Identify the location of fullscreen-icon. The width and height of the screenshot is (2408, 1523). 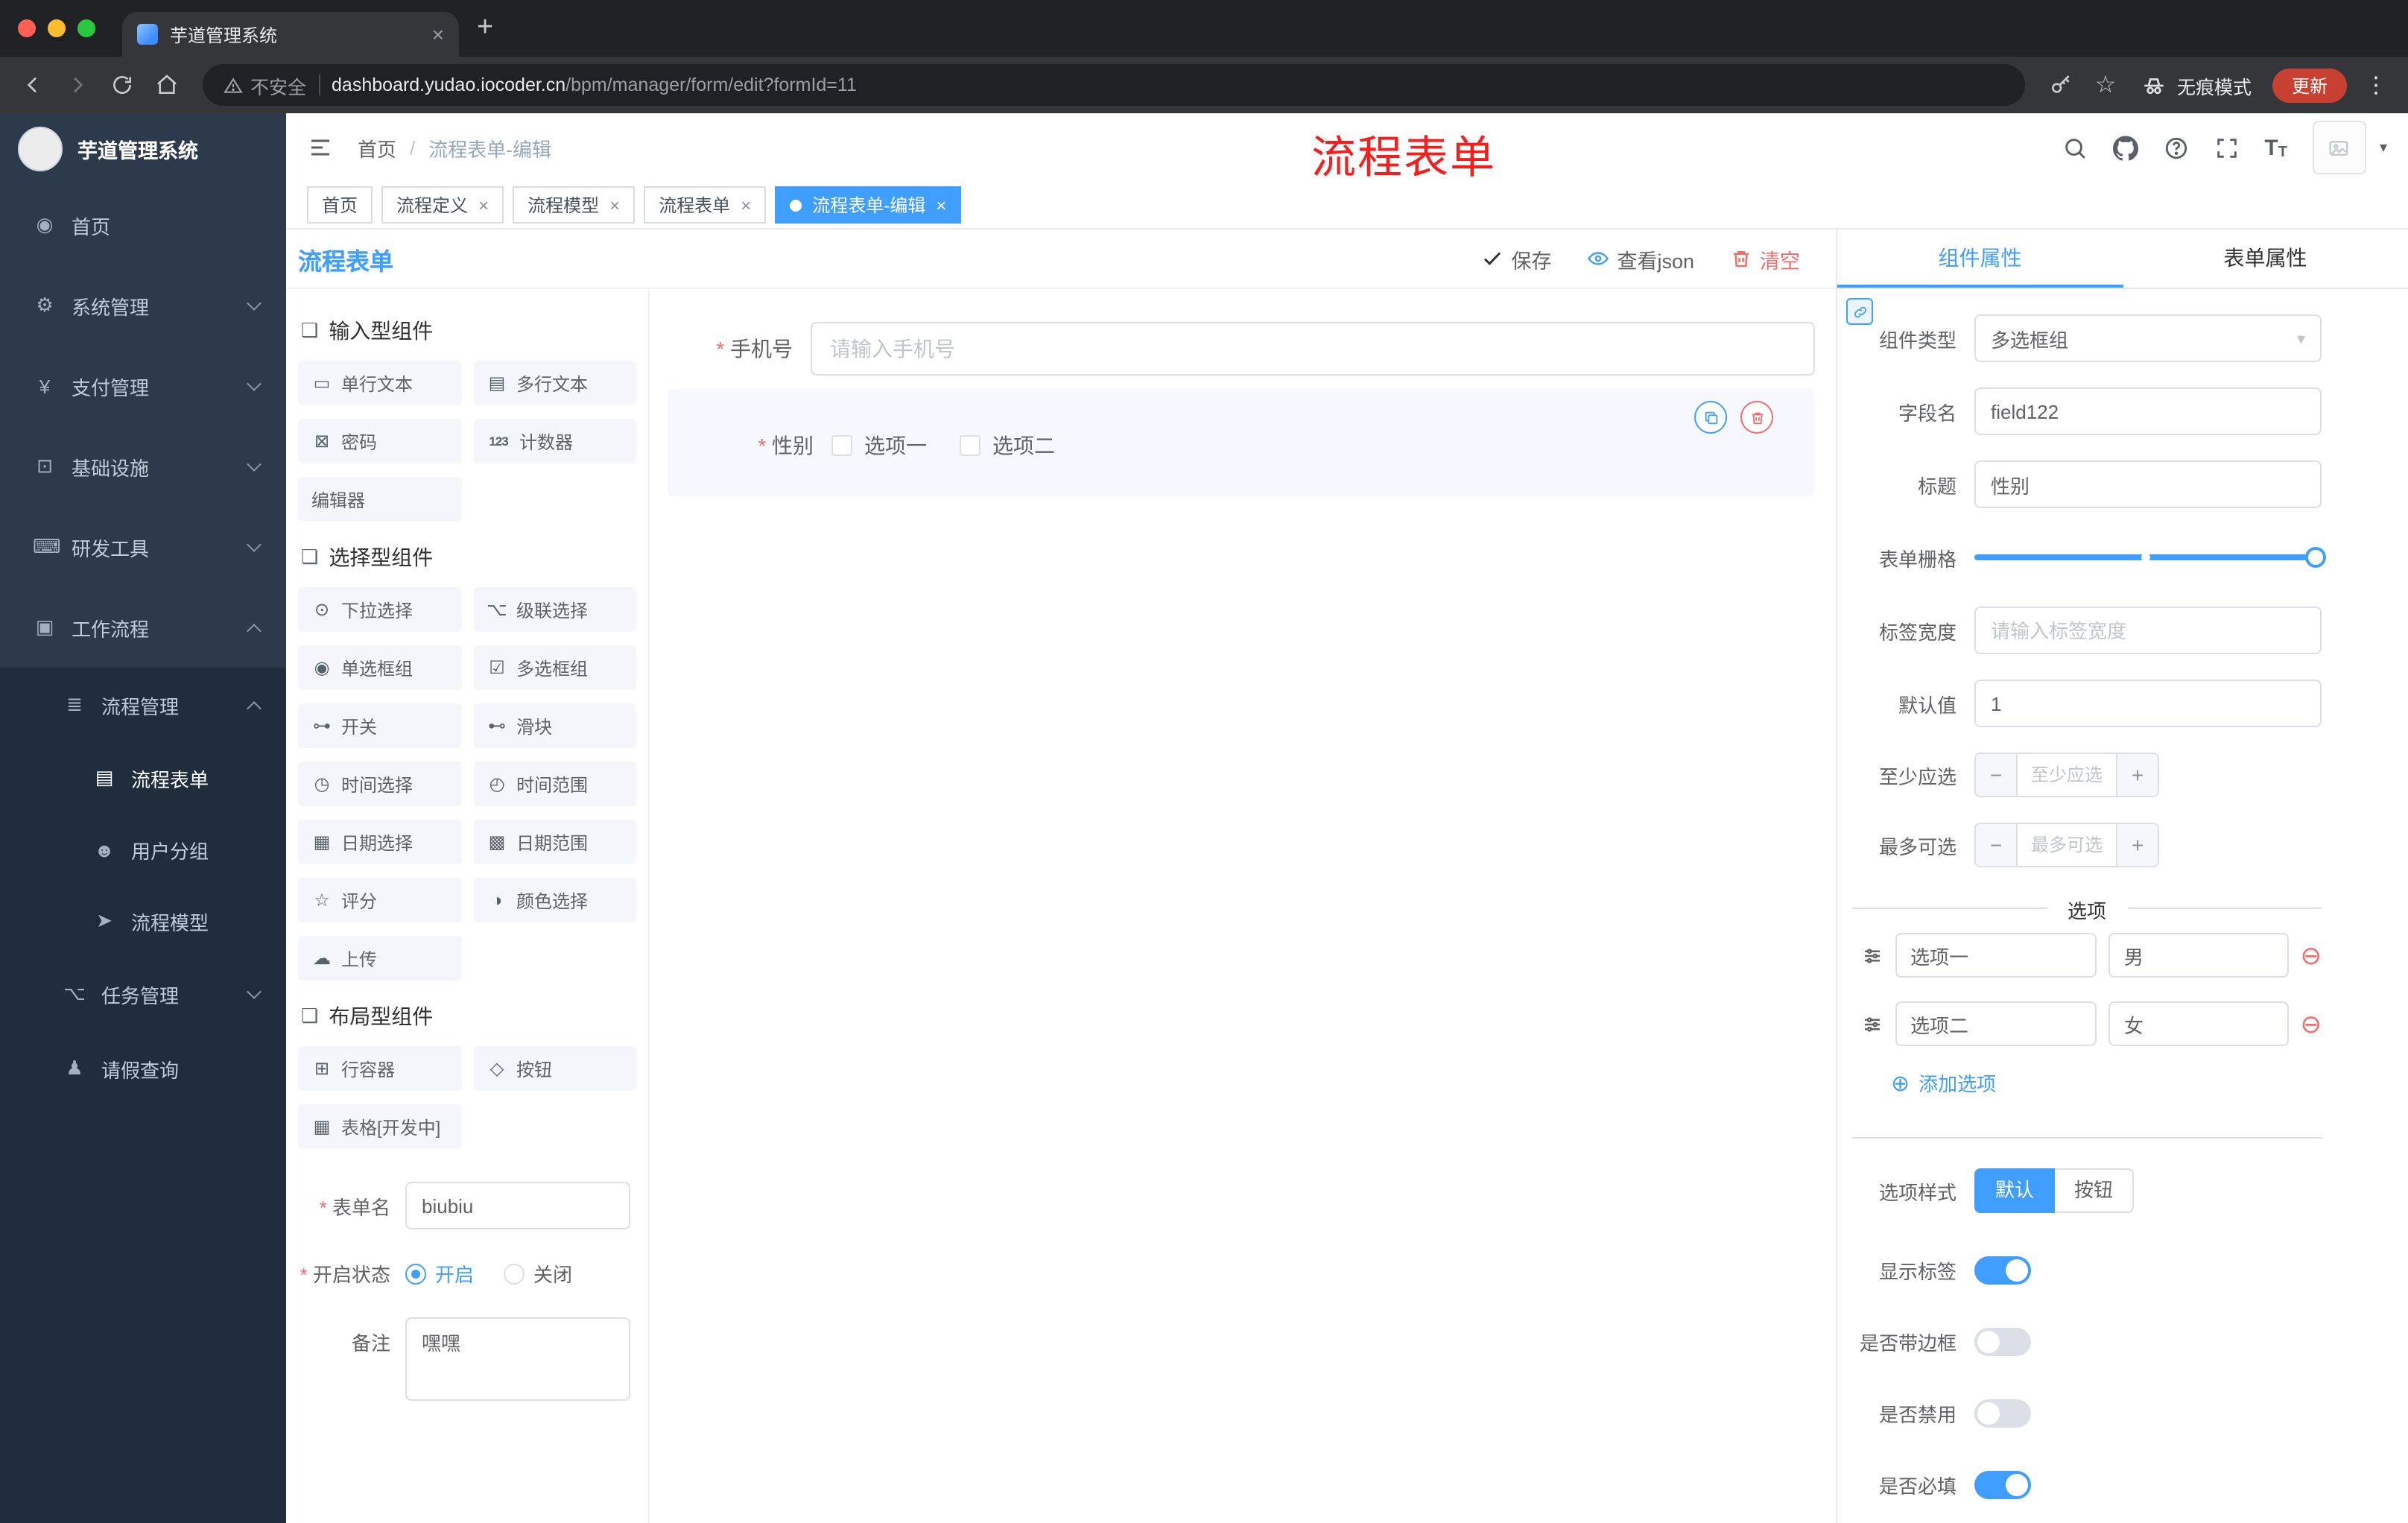
(2226, 147).